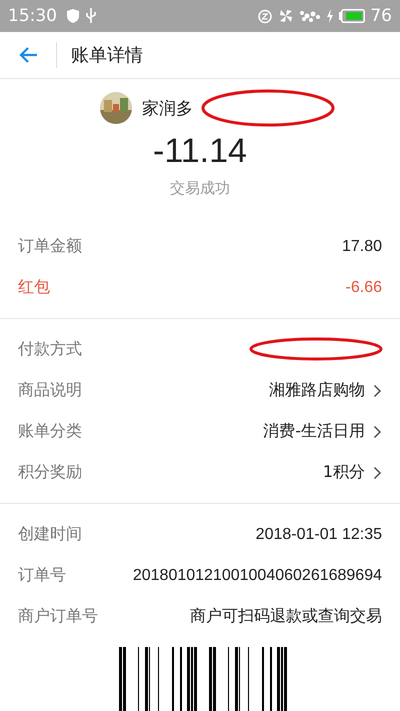 The image size is (400, 711). What do you see at coordinates (352, 472) in the screenshot?
I see `row-link: 1积分` at bounding box center [352, 472].